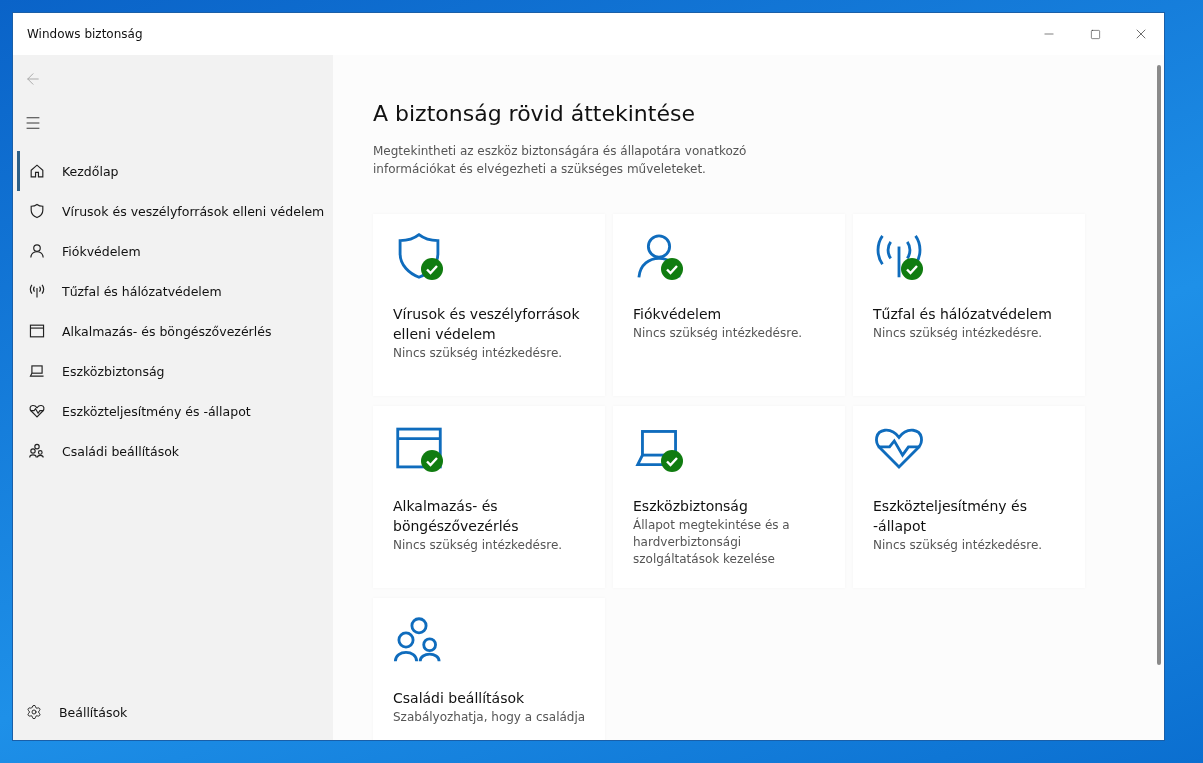 This screenshot has height=763, width=1203. Describe the element at coordinates (677, 314) in the screenshot. I see `card-title: Fiókvédelem` at that location.